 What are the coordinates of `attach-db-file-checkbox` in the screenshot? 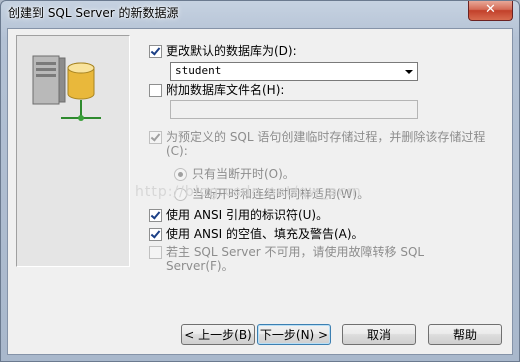 It's located at (155, 90).